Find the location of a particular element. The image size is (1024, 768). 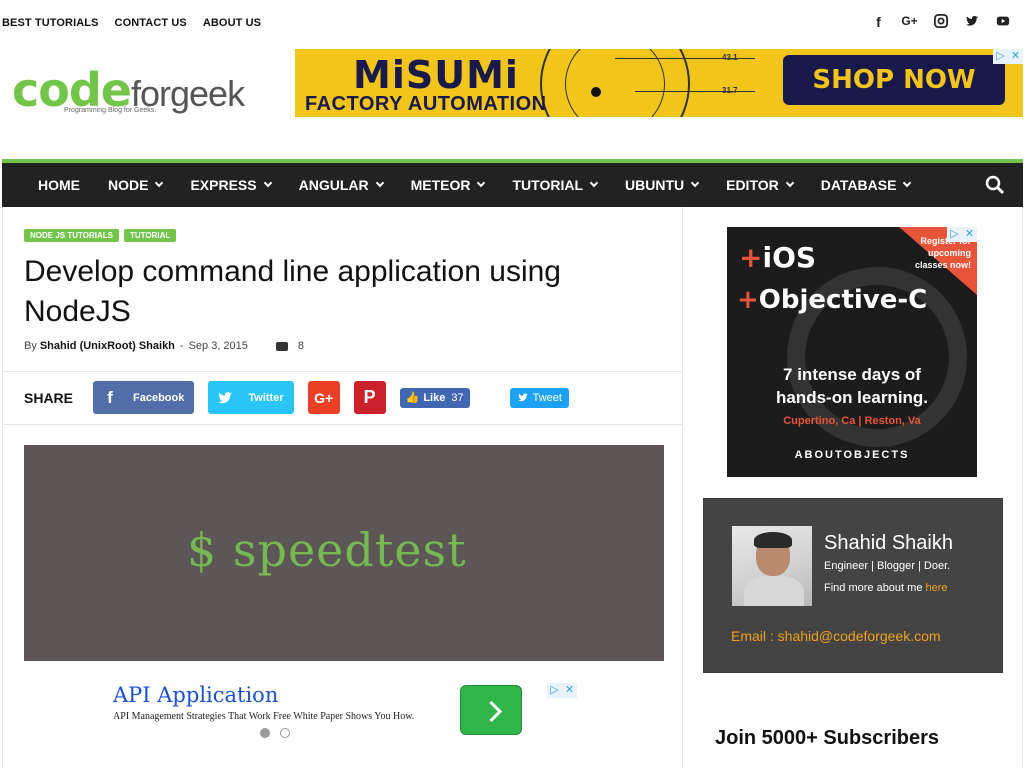

social-icons: f G+ is located at coordinates (940, 23).